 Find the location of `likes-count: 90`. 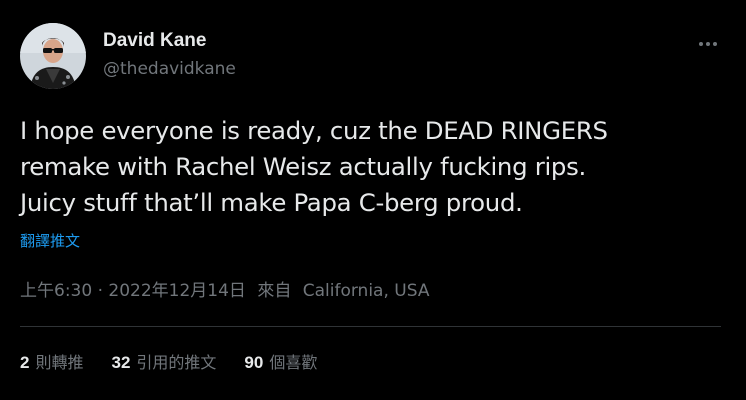

likes-count: 90 is located at coordinates (254, 362).